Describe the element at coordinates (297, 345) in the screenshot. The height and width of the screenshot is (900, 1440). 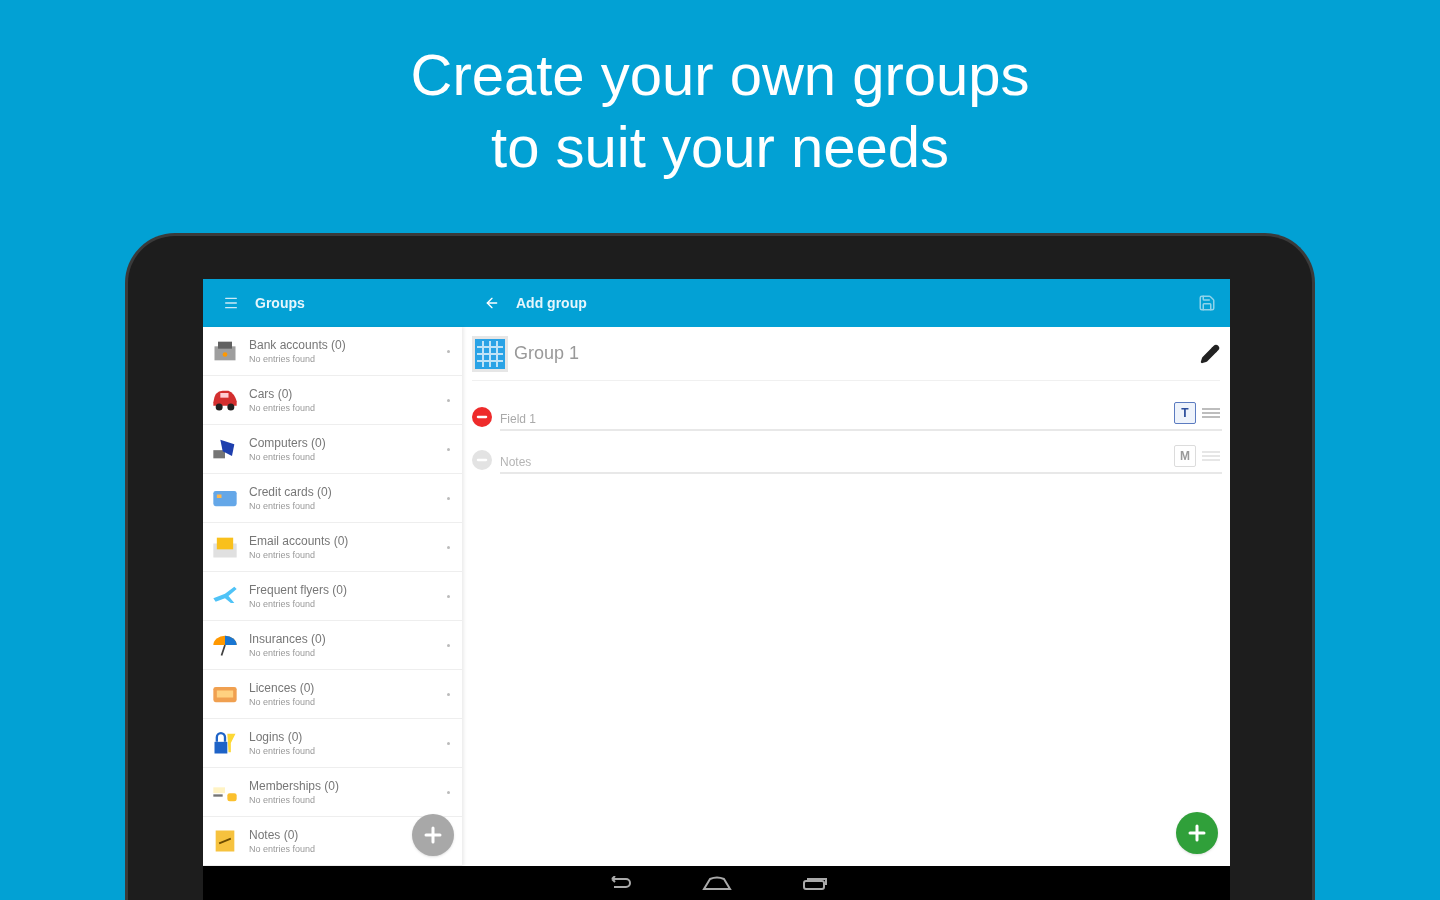
I see `group-name: Bank accounts (0)` at that location.